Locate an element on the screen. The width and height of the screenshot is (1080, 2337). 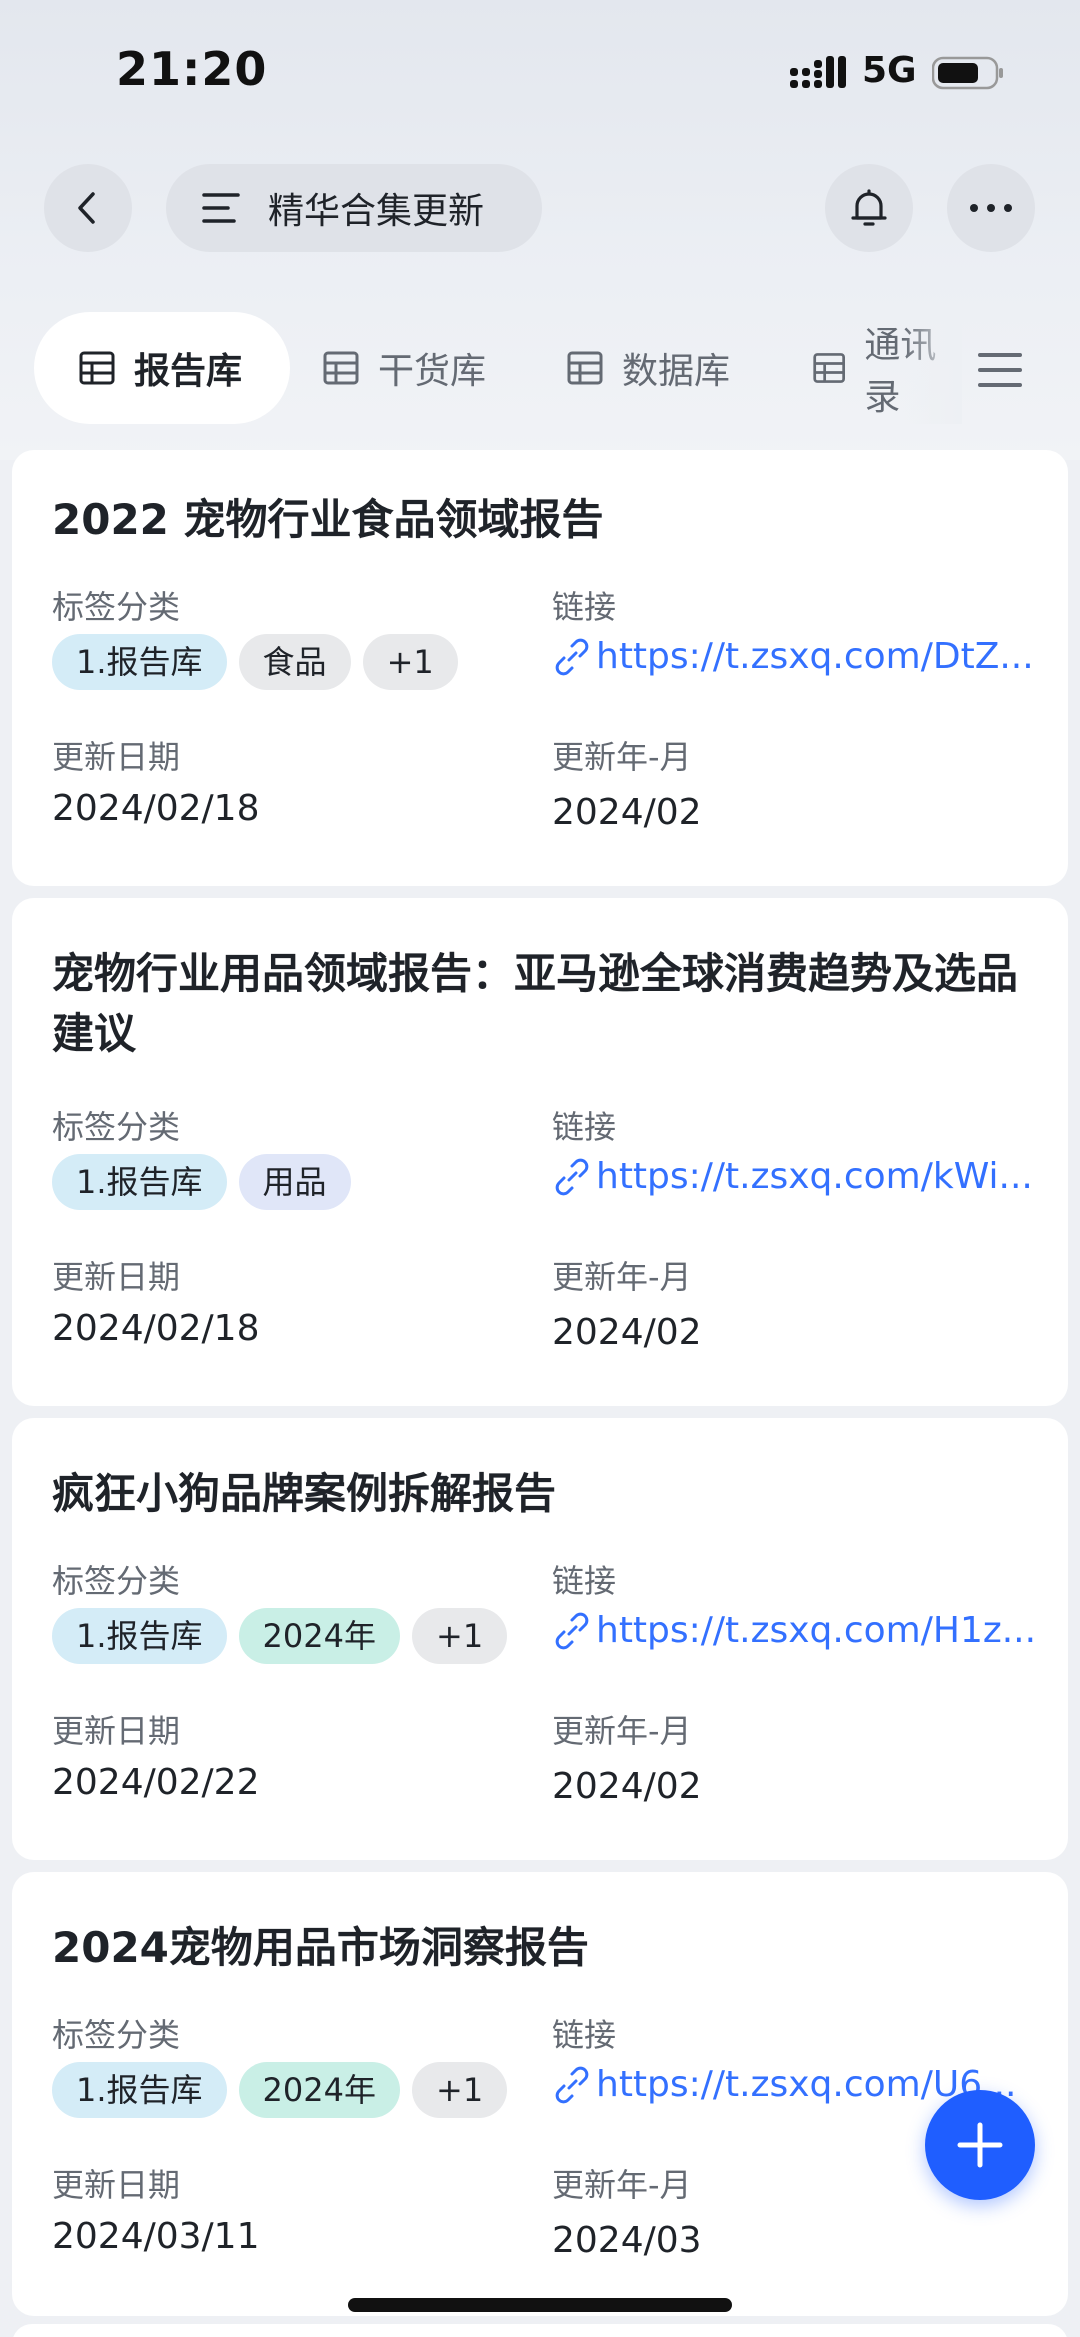
update-month-value: 2024/03 is located at coordinates (627, 2240).